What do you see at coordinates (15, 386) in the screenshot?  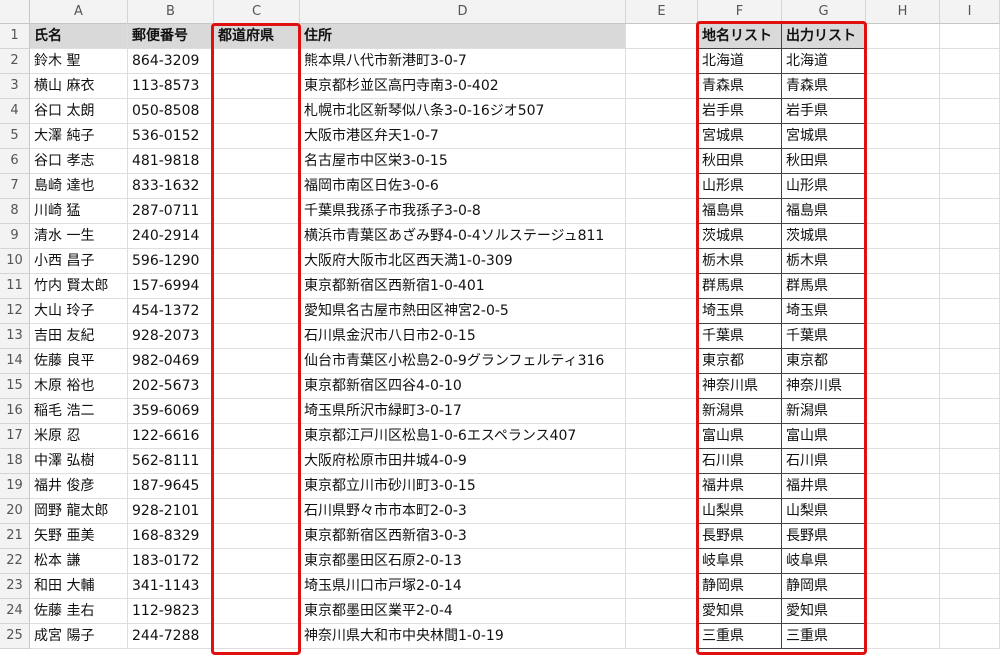 I see `row-header: 15` at bounding box center [15, 386].